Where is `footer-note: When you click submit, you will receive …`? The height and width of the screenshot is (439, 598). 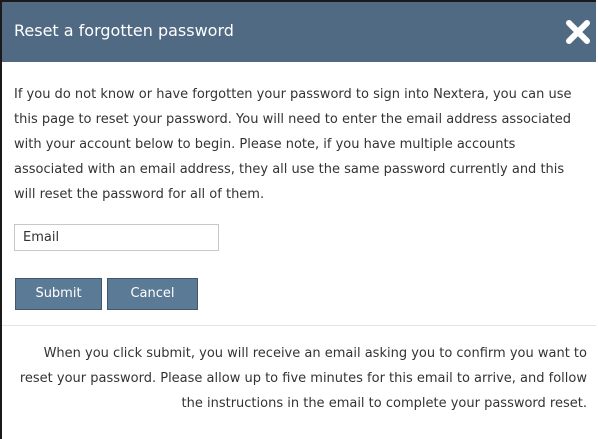 footer-note: When you click submit, you will receive … is located at coordinates (303, 378).